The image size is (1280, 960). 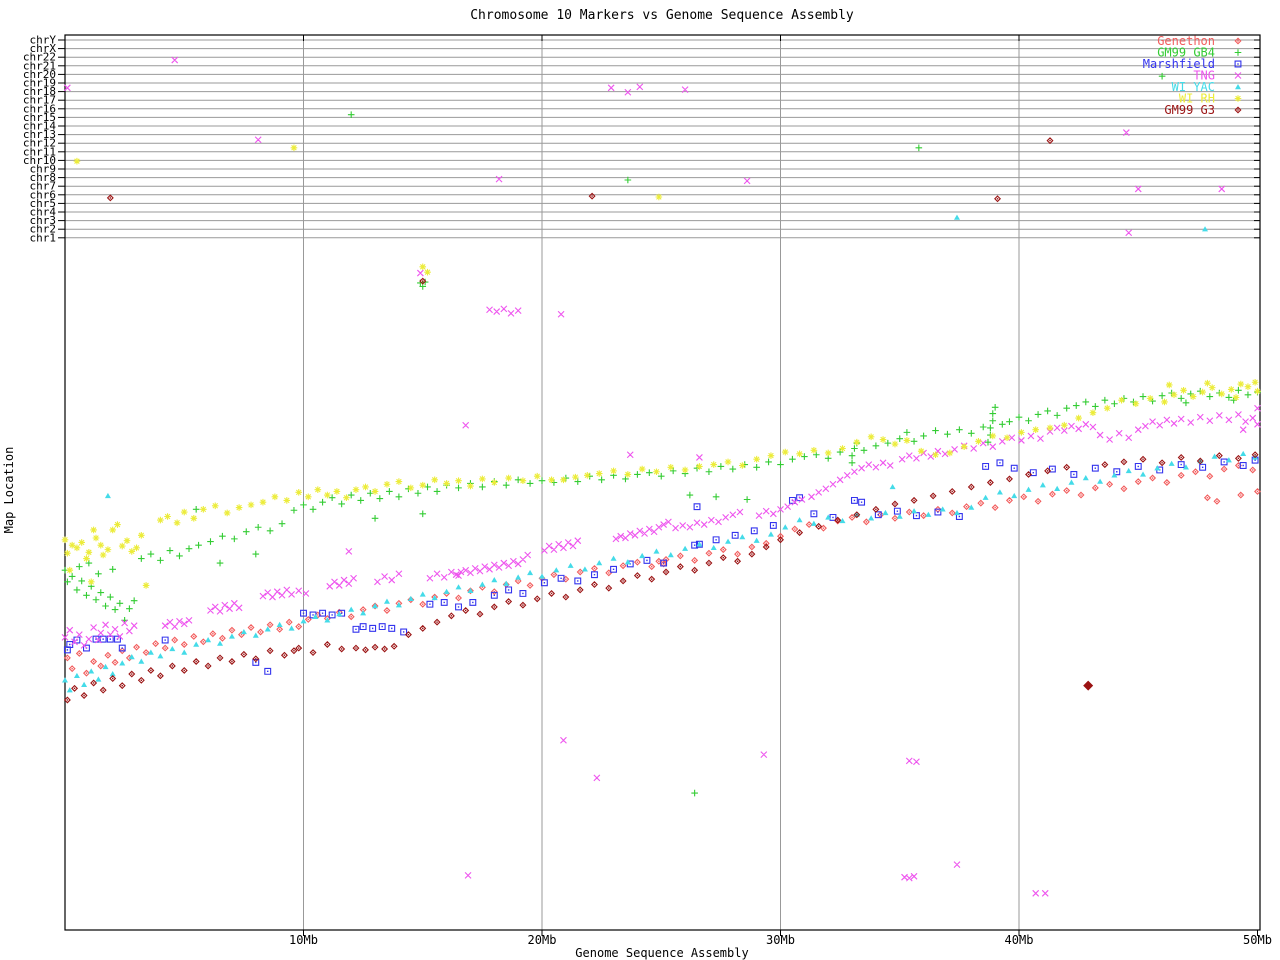 I want to click on x-tick-labels: 10Mb 20Mb 30Mb 40Mb 50Mb, so click(x=780, y=940).